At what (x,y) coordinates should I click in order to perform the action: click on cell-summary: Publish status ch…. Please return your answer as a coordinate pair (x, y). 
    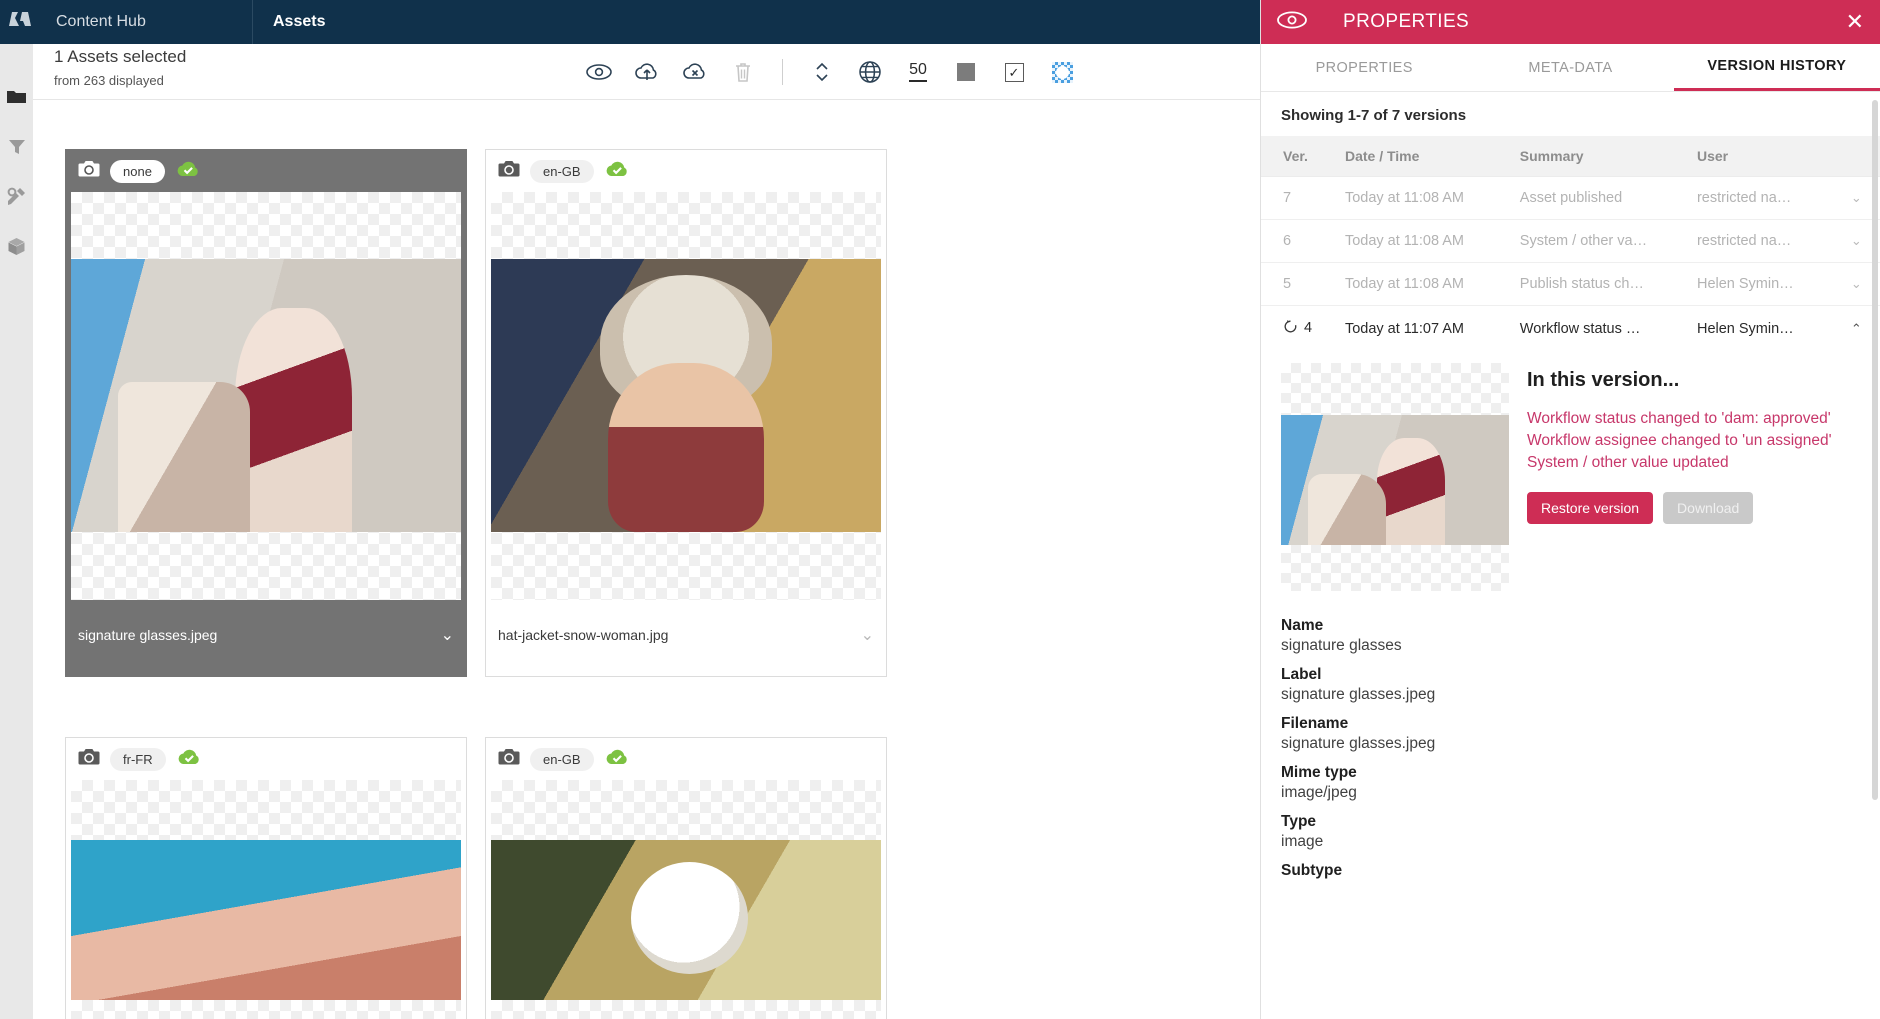
    Looking at the image, I should click on (1602, 284).